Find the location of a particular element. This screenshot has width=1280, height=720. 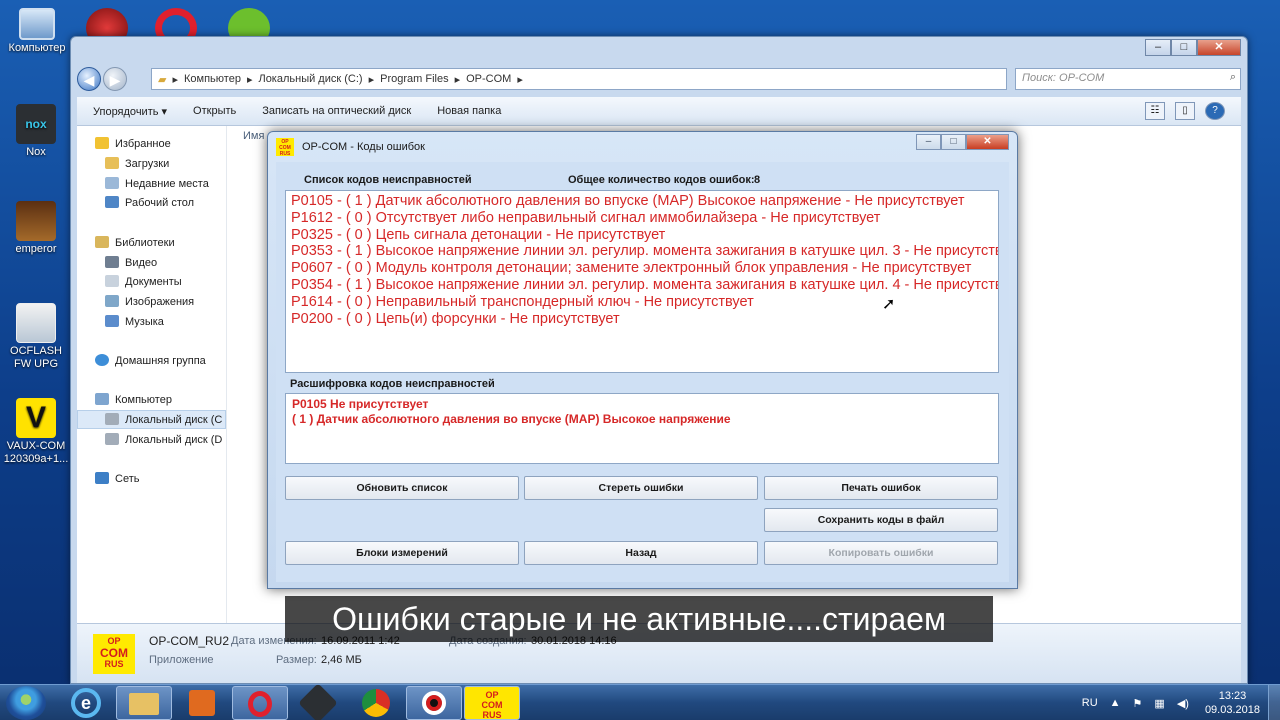

nav-favorites: Избранное is located at coordinates (133, 143).